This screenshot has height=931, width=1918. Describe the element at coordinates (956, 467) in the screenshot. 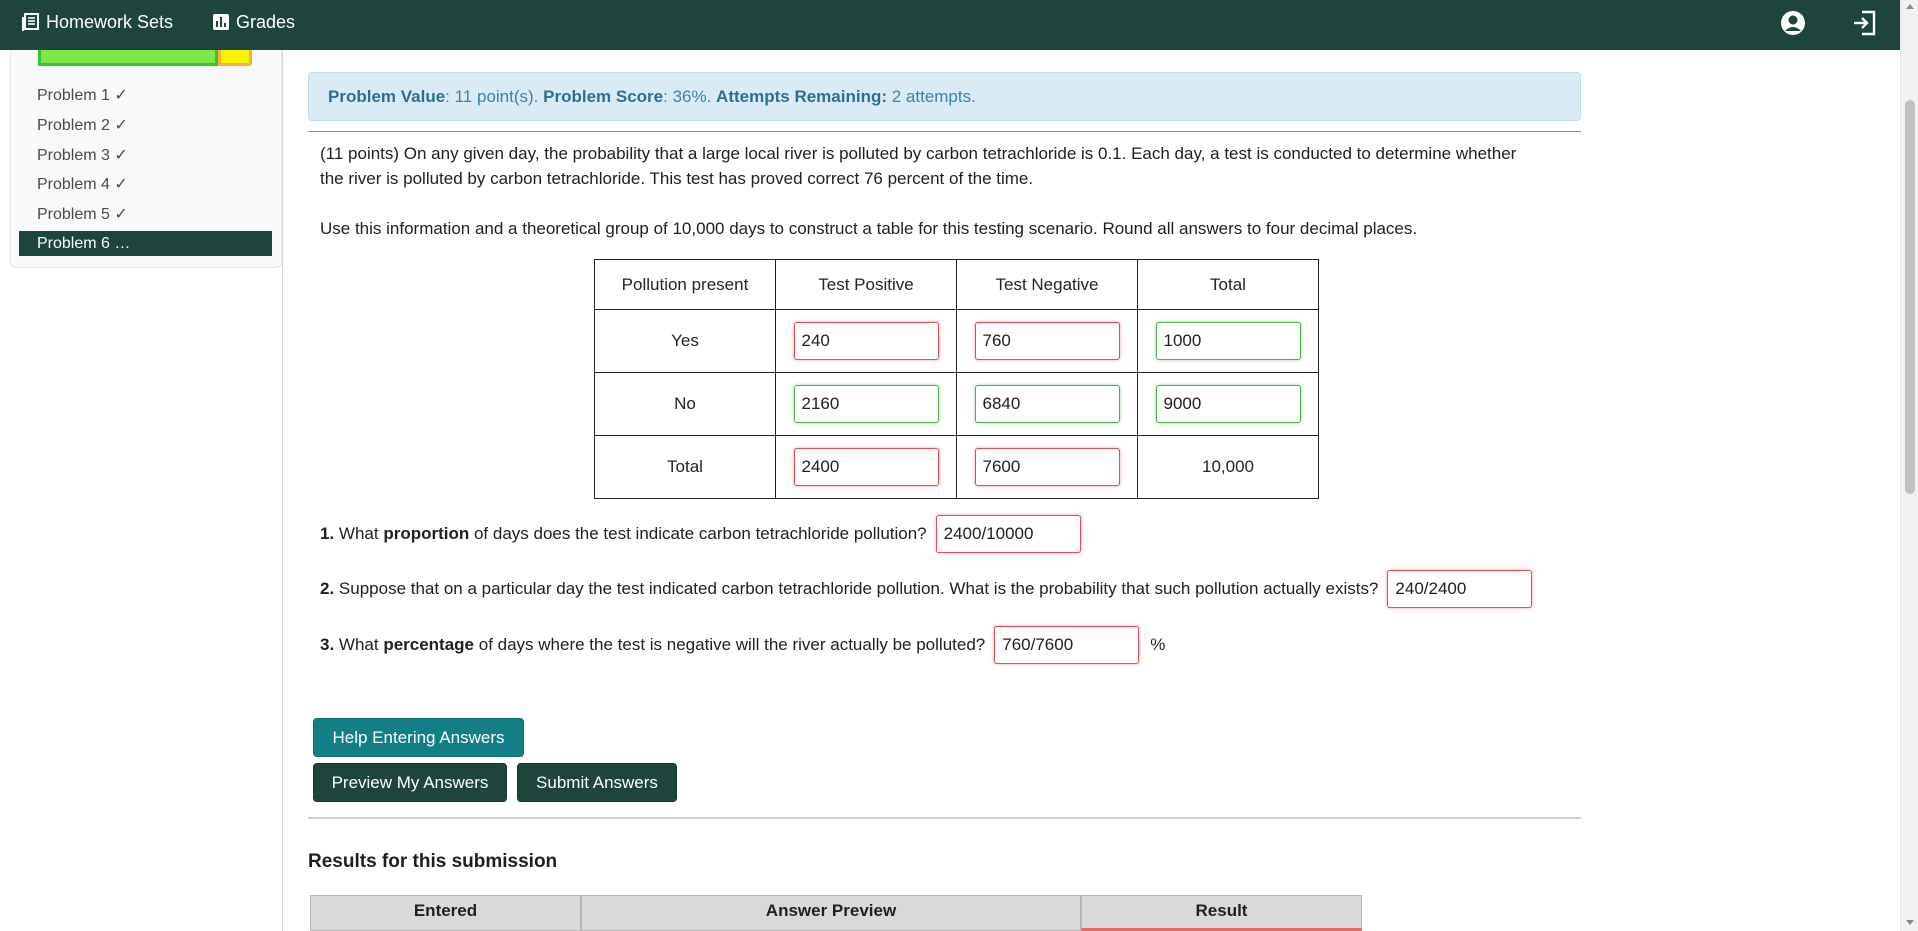

I see `table-row: Total 10,000` at that location.